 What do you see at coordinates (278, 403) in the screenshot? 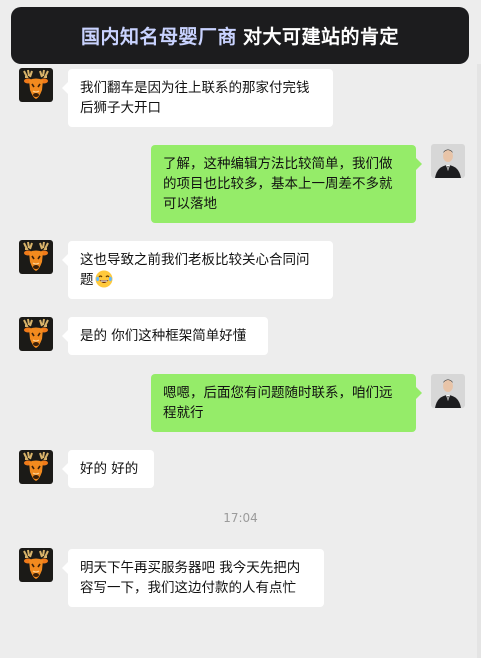
I see `message-text: 嗯嗯，后面您有问题随时联系，咱们远程就行` at bounding box center [278, 403].